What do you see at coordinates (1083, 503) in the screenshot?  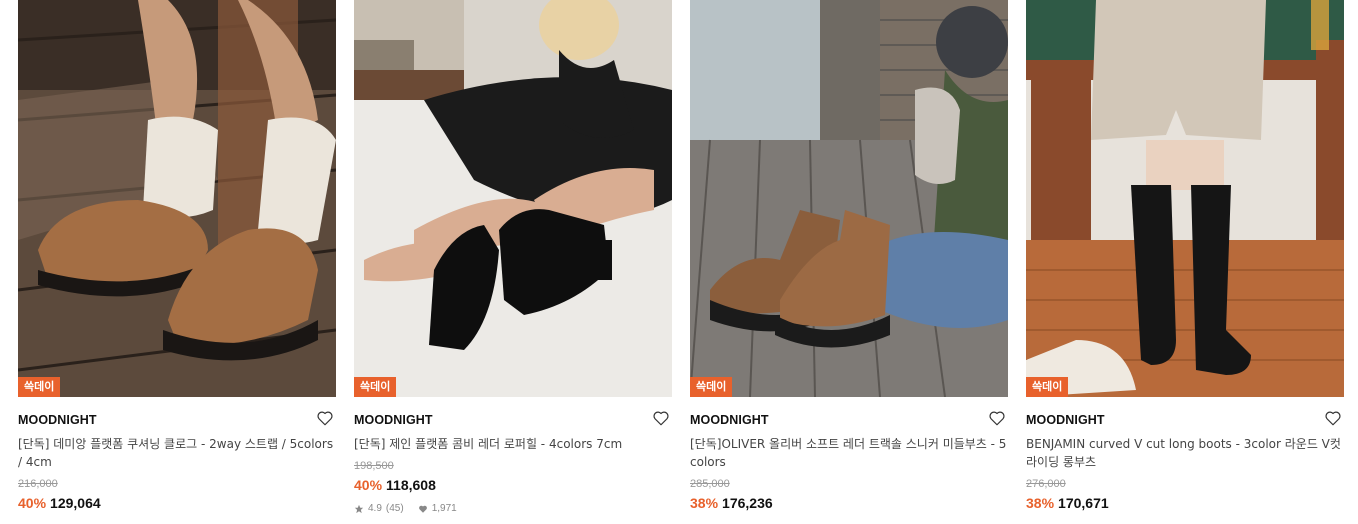 I see `sale-price: 170,671` at bounding box center [1083, 503].